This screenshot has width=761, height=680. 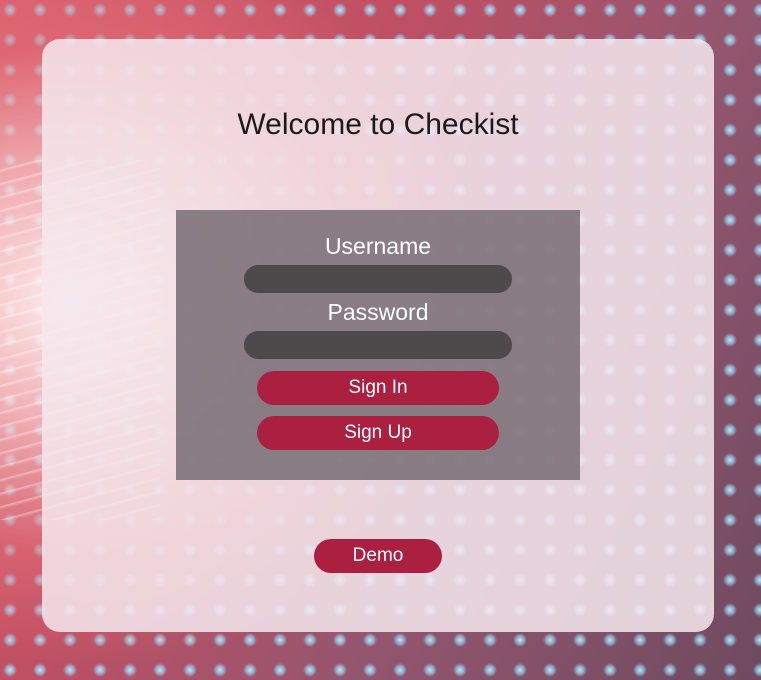 What do you see at coordinates (378, 433) in the screenshot?
I see `sign-up-button: Sign Up` at bounding box center [378, 433].